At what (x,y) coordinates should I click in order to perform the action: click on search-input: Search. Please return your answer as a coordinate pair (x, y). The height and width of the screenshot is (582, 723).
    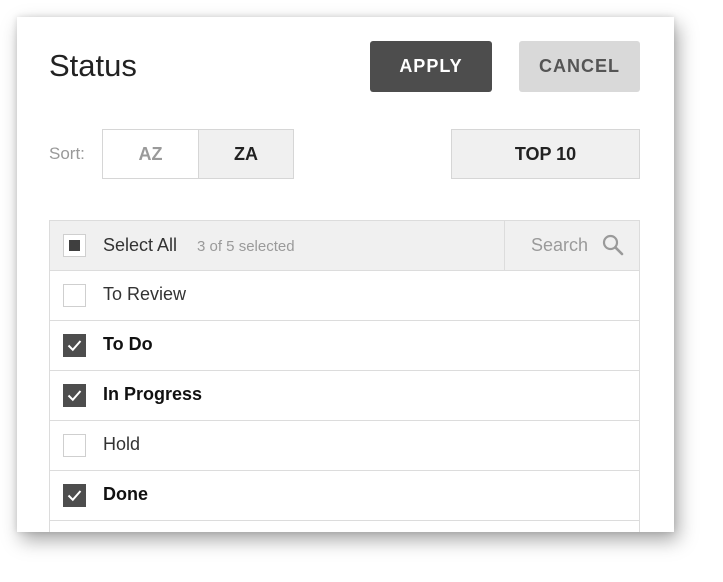
    Looking at the image, I should click on (572, 245).